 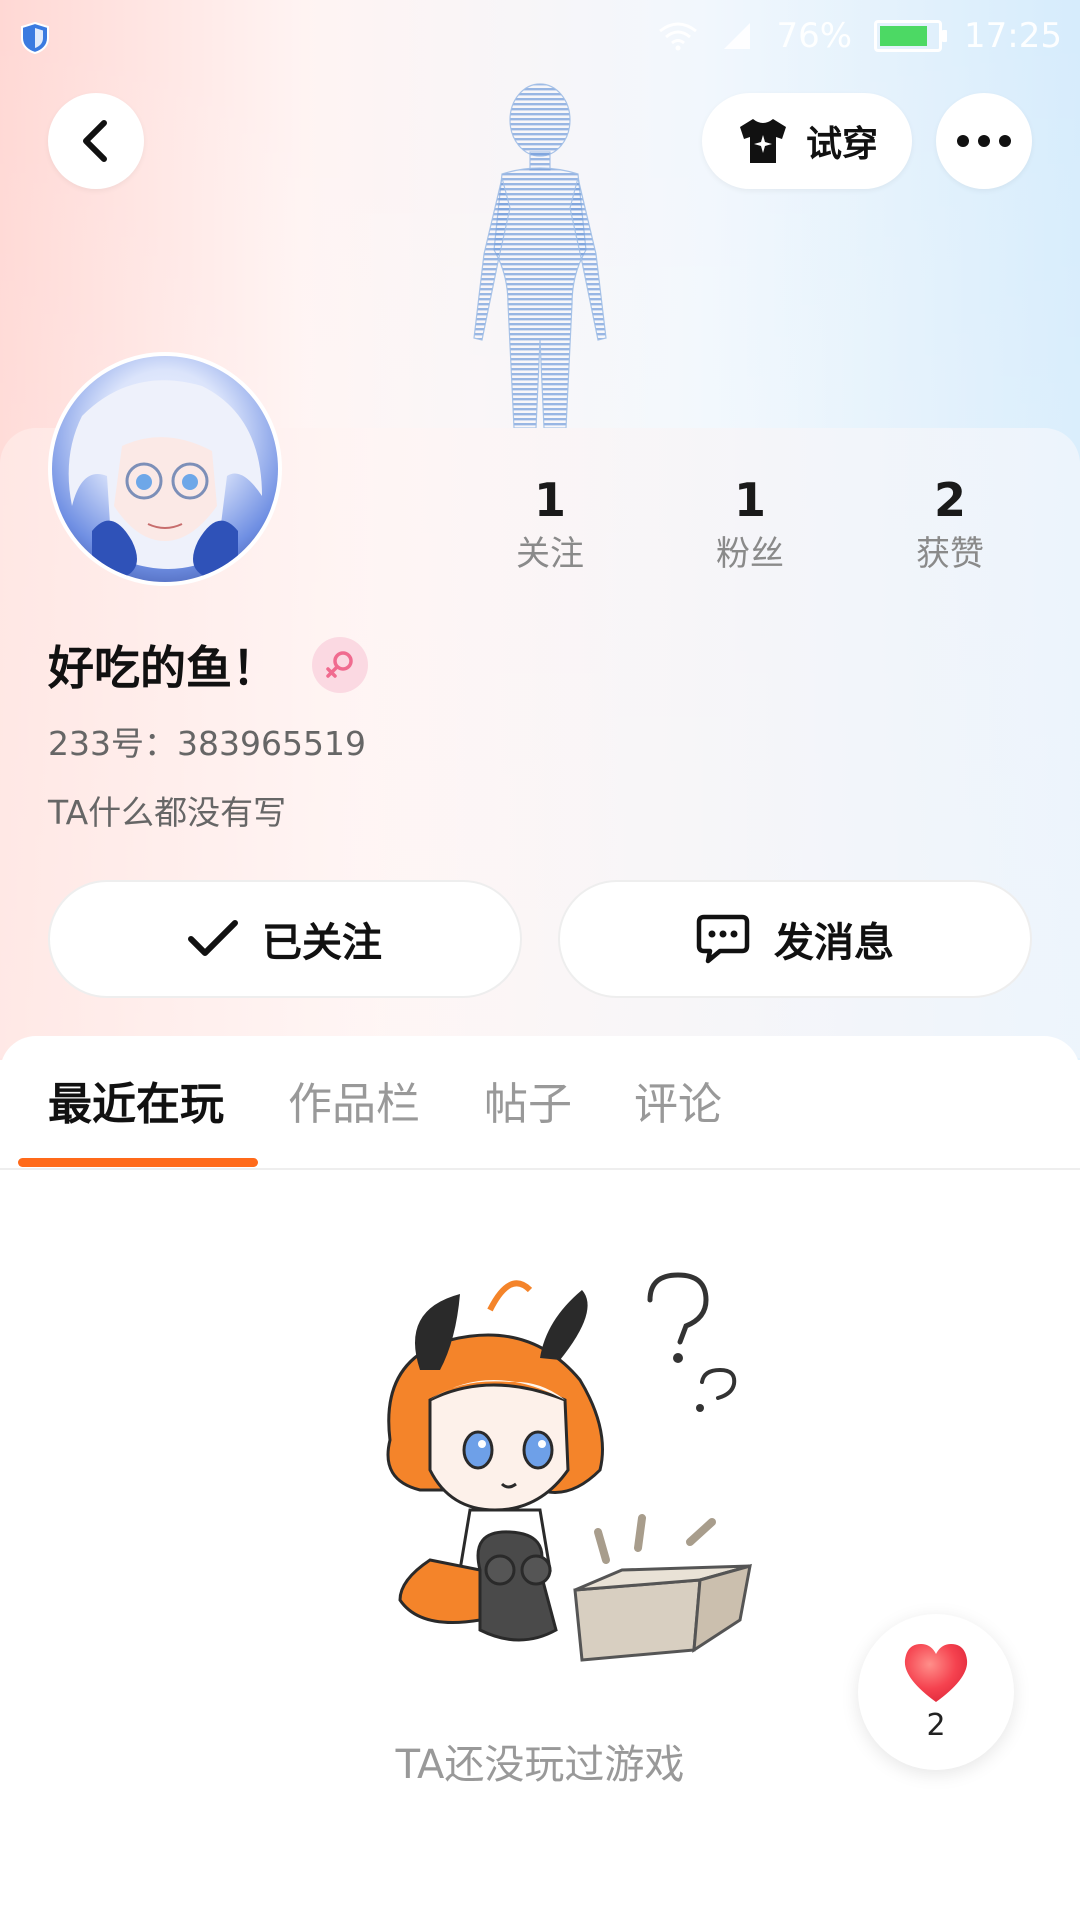 I want to click on message-label: 发消息, so click(x=834, y=943).